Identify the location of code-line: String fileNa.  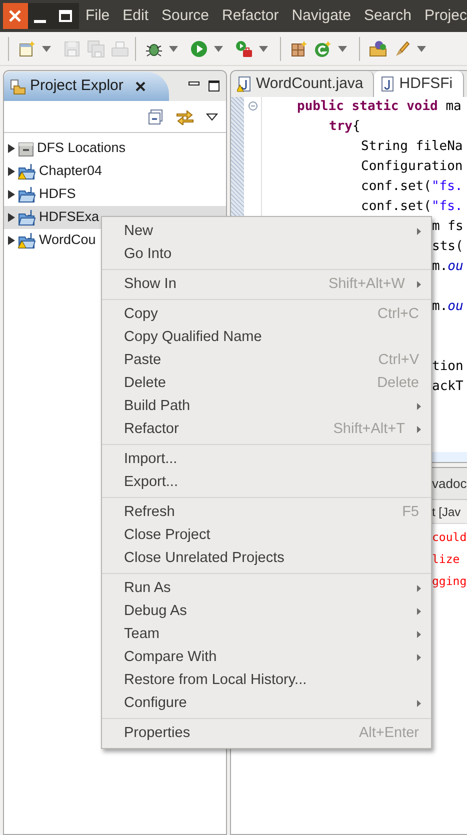
(412, 146).